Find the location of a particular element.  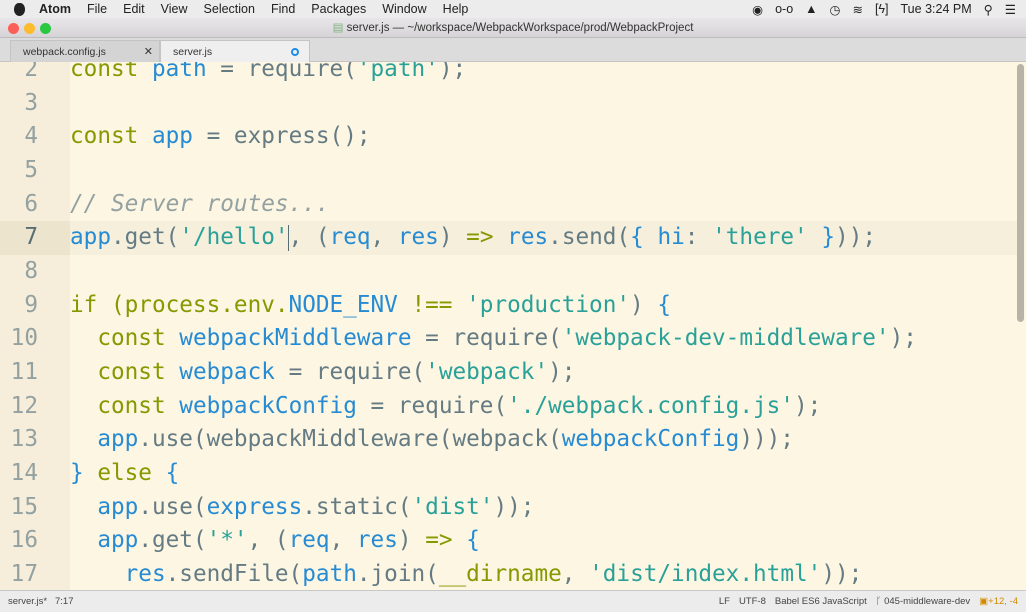

tab-server-js: server.js is located at coordinates (235, 51).